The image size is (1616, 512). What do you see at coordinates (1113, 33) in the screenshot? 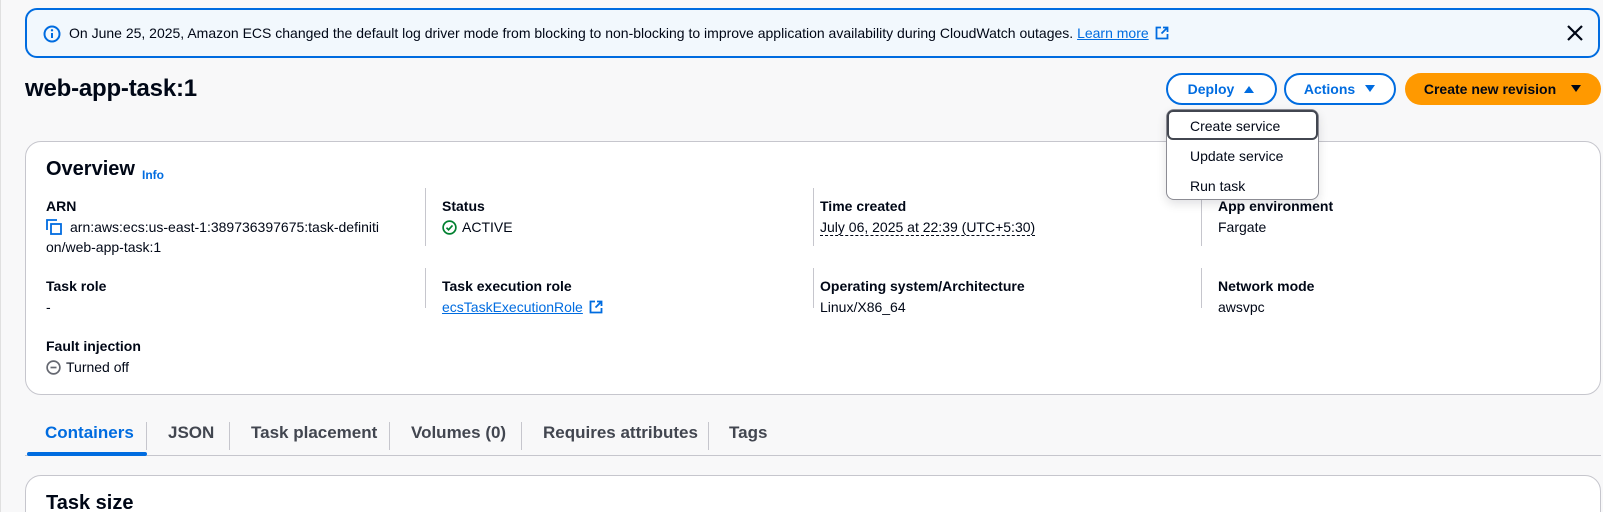
I see `learn-more-link: Learn more` at bounding box center [1113, 33].